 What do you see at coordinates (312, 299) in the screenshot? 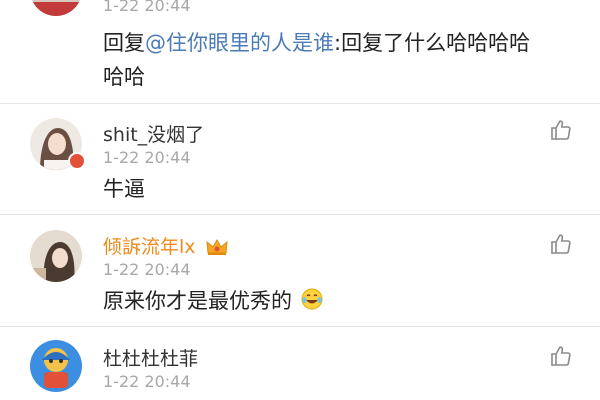
I see `laugh-cry-emoji` at bounding box center [312, 299].